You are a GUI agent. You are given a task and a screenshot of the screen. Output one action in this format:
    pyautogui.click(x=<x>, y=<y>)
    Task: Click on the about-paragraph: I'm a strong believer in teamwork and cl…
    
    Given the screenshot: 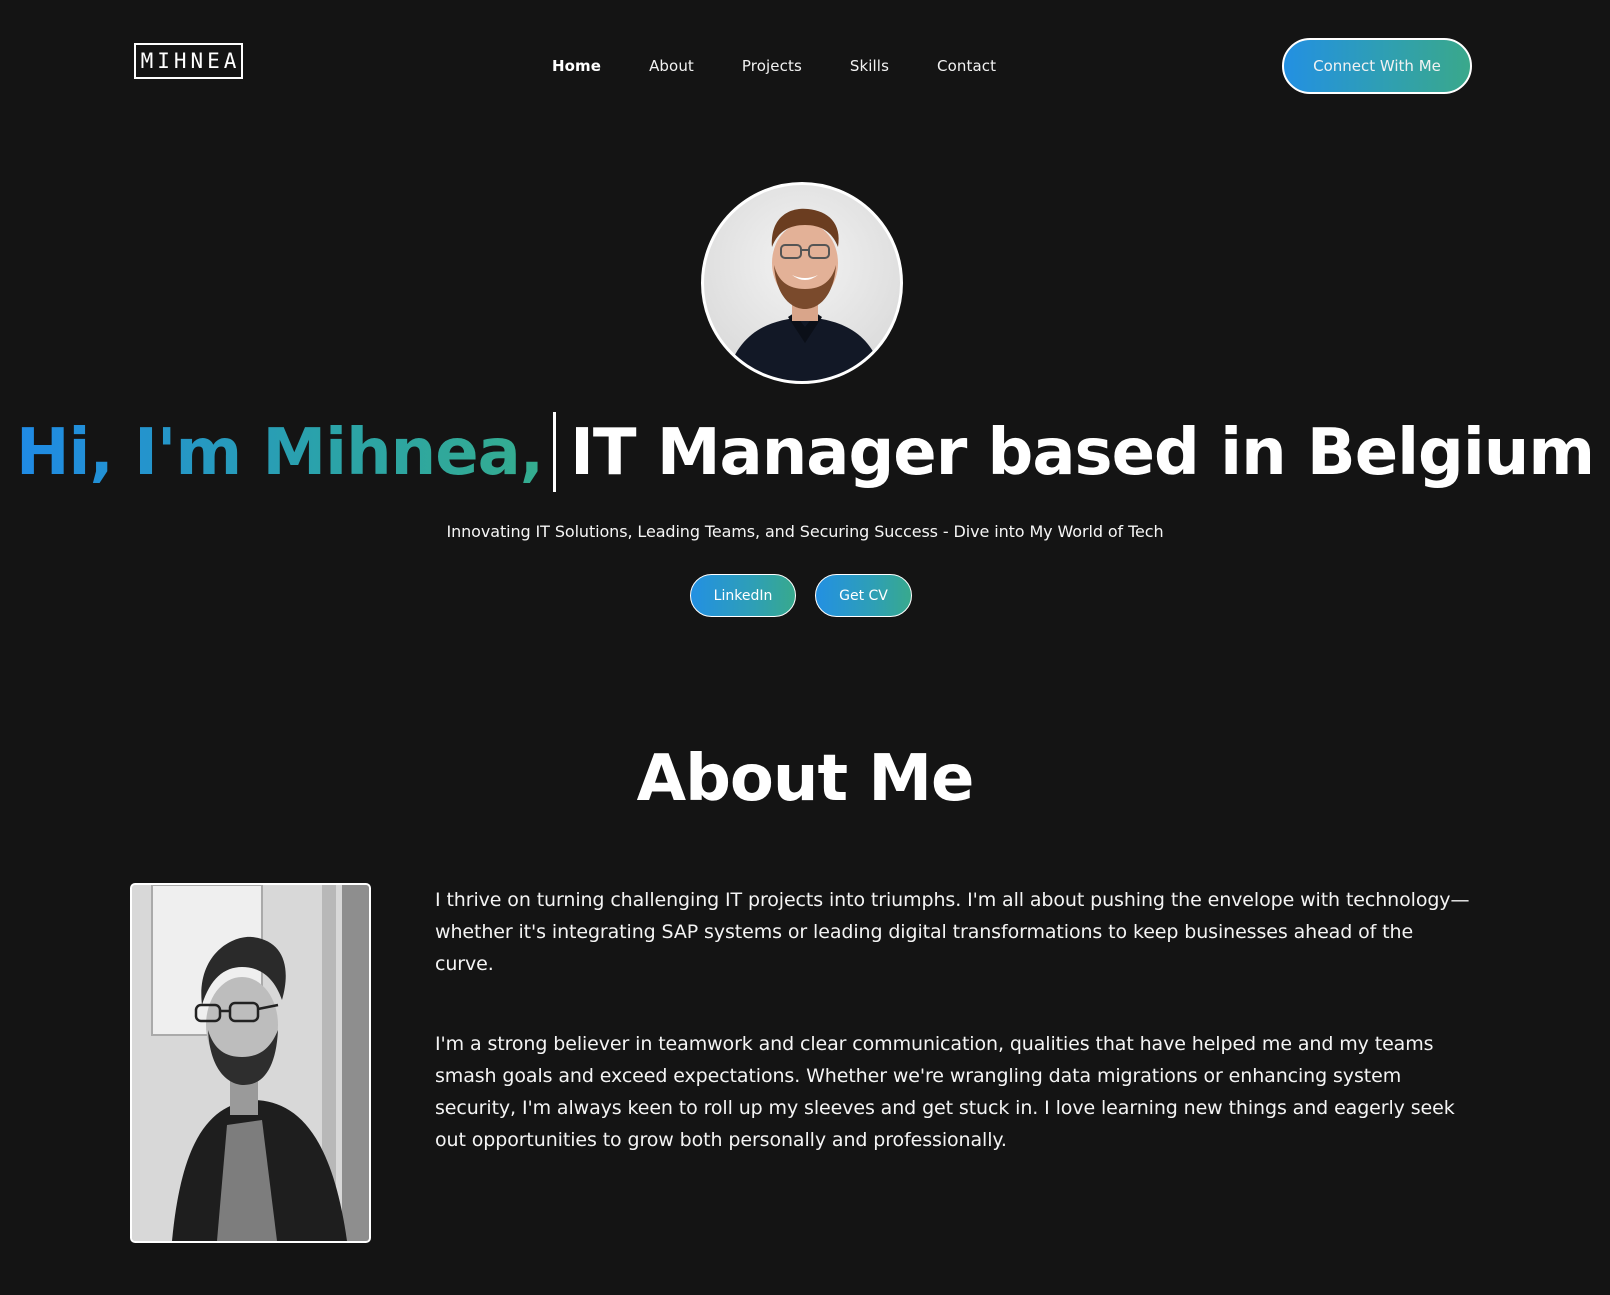 What is the action you would take?
    pyautogui.click(x=945, y=1092)
    